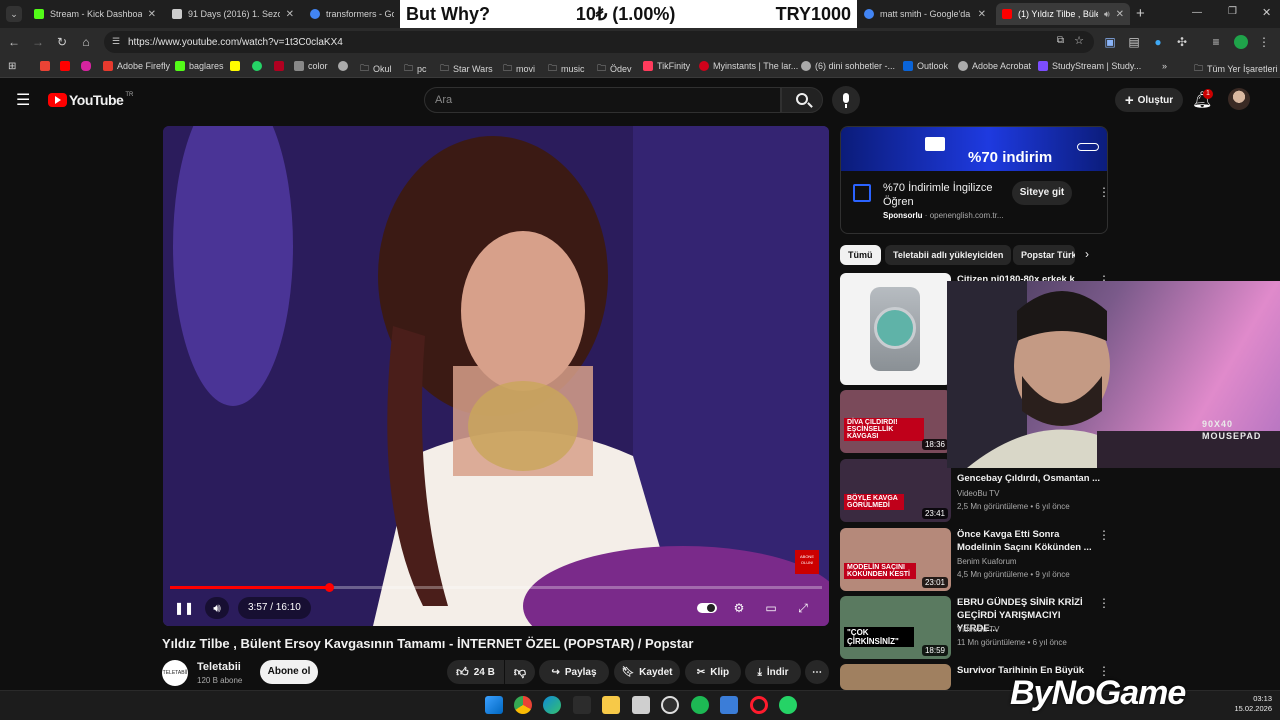  Describe the element at coordinates (1134, 42) in the screenshot. I see `extension-icon: ▤` at that location.